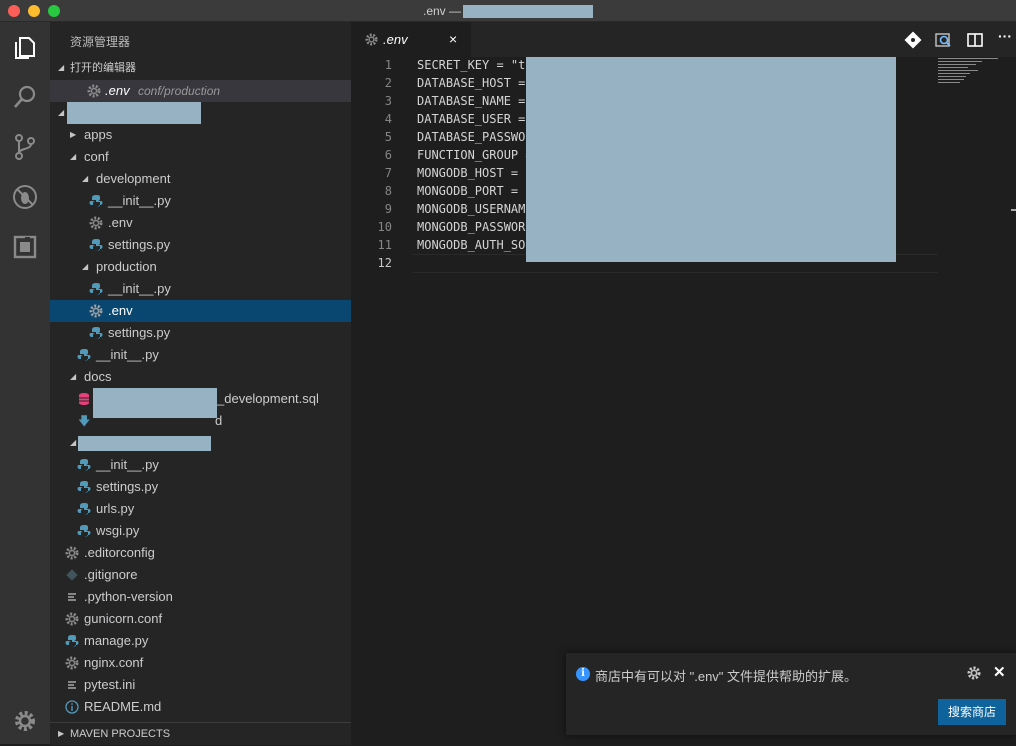  I want to click on code-line: MONGODB_AUTH_SO, so click(471, 245).